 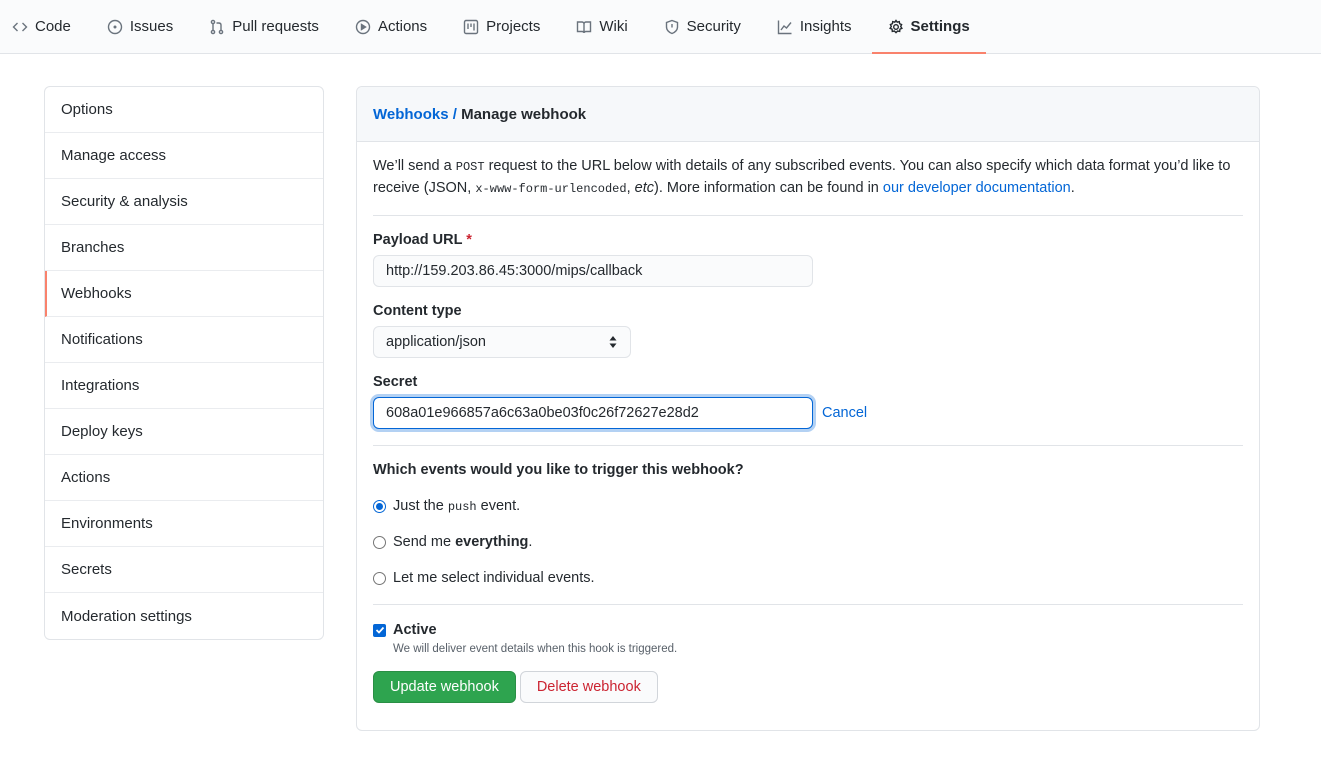 I want to click on radio-everything: Send me everything., so click(x=808, y=542).